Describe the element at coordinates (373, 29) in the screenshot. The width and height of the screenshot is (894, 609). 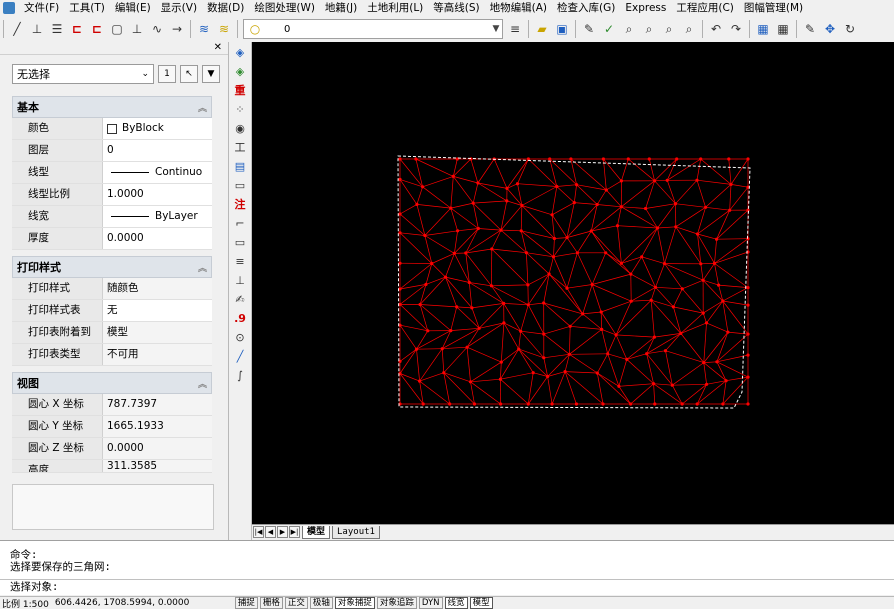
I see `layer-dropdown: ○ 0 ▼` at that location.